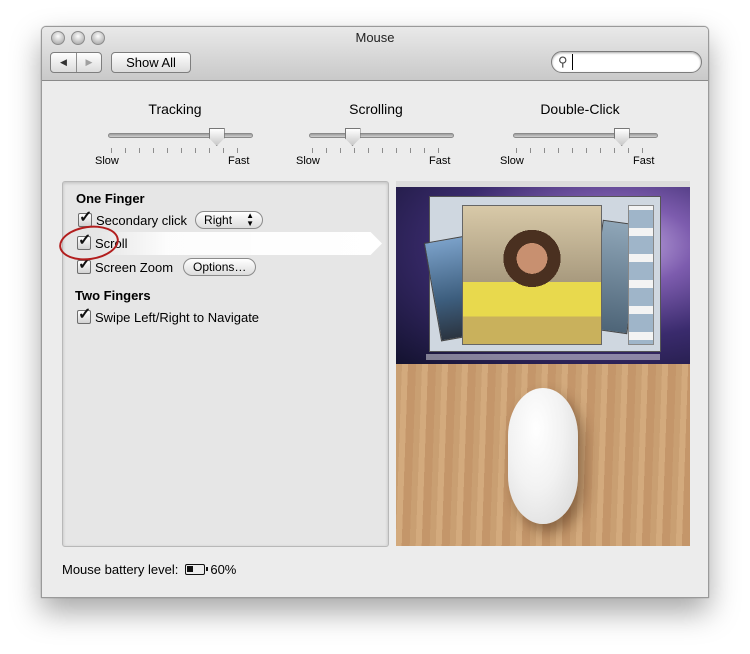  Describe the element at coordinates (239, 161) in the screenshot. I see `tracking-max-label: Fast` at that location.